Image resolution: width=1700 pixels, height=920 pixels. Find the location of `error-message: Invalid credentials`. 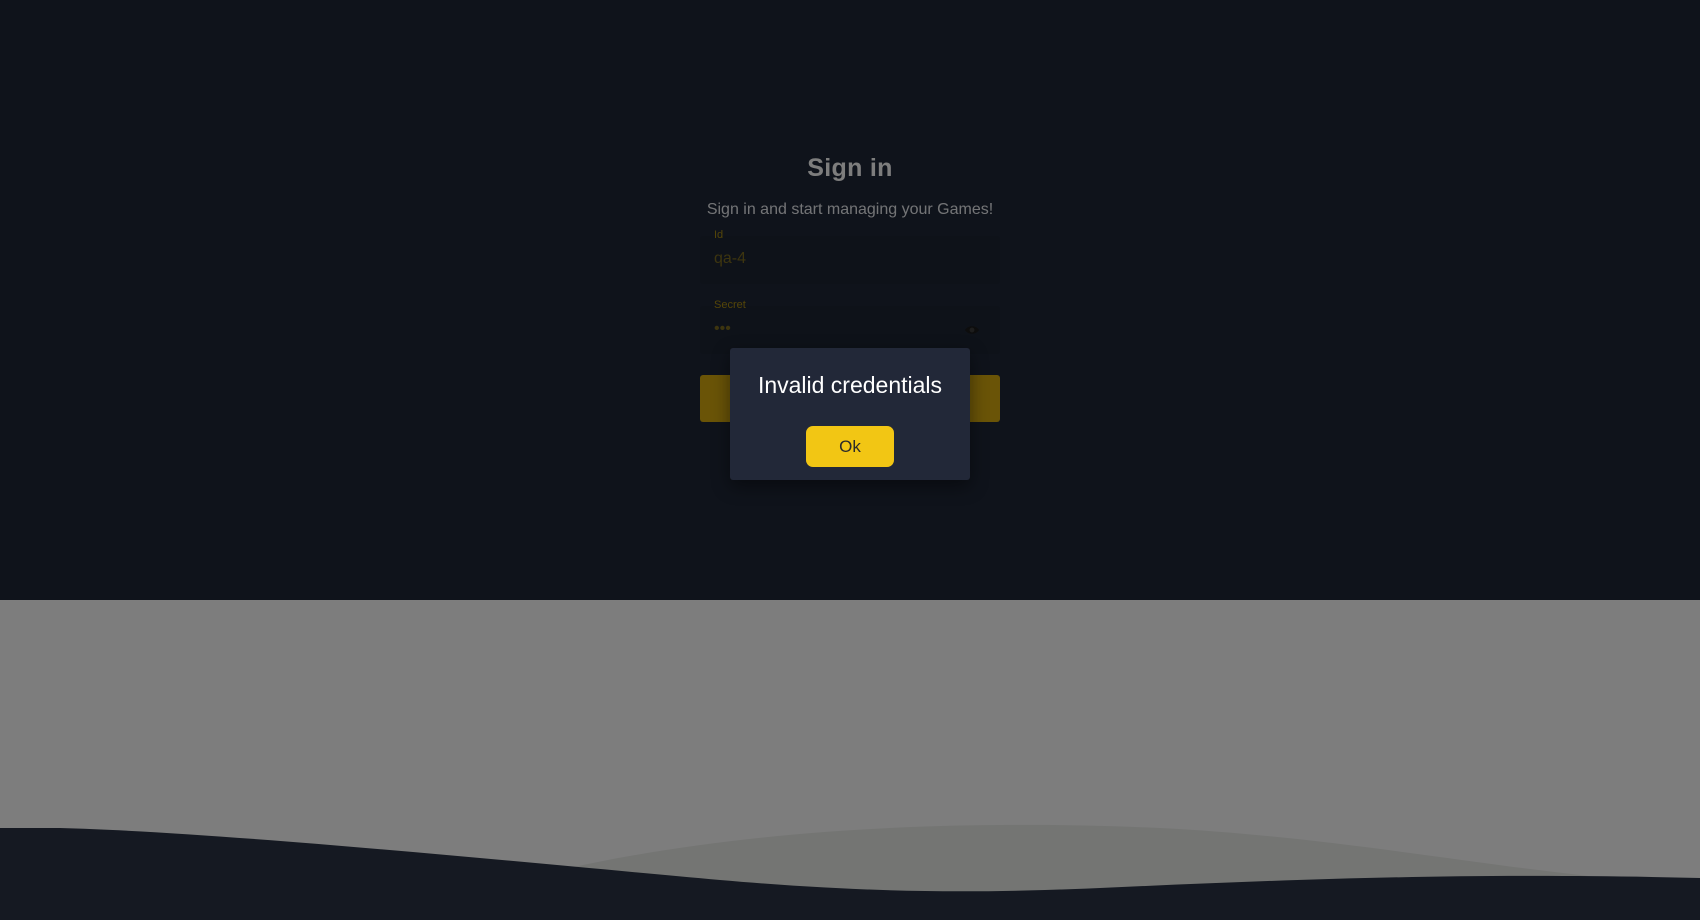

error-message: Invalid credentials is located at coordinates (850, 385).